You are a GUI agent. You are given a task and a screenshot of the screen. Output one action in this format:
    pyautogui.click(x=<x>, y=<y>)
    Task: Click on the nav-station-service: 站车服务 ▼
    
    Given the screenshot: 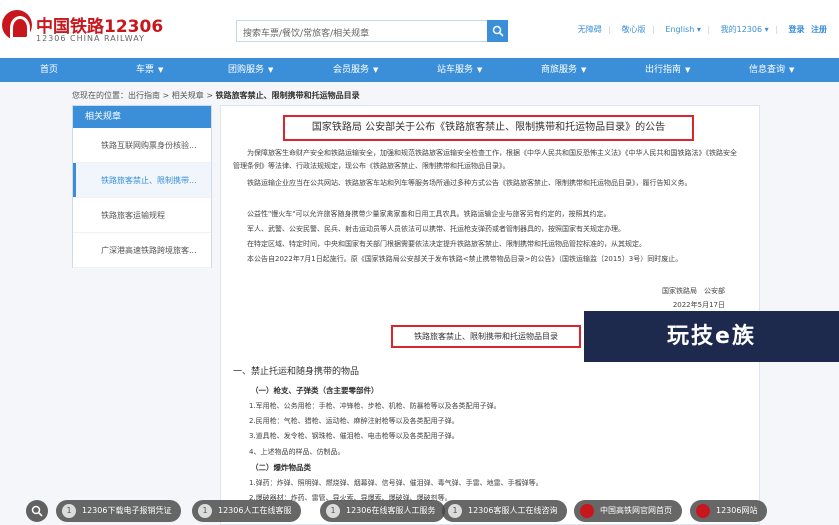 What is the action you would take?
    pyautogui.click(x=459, y=70)
    